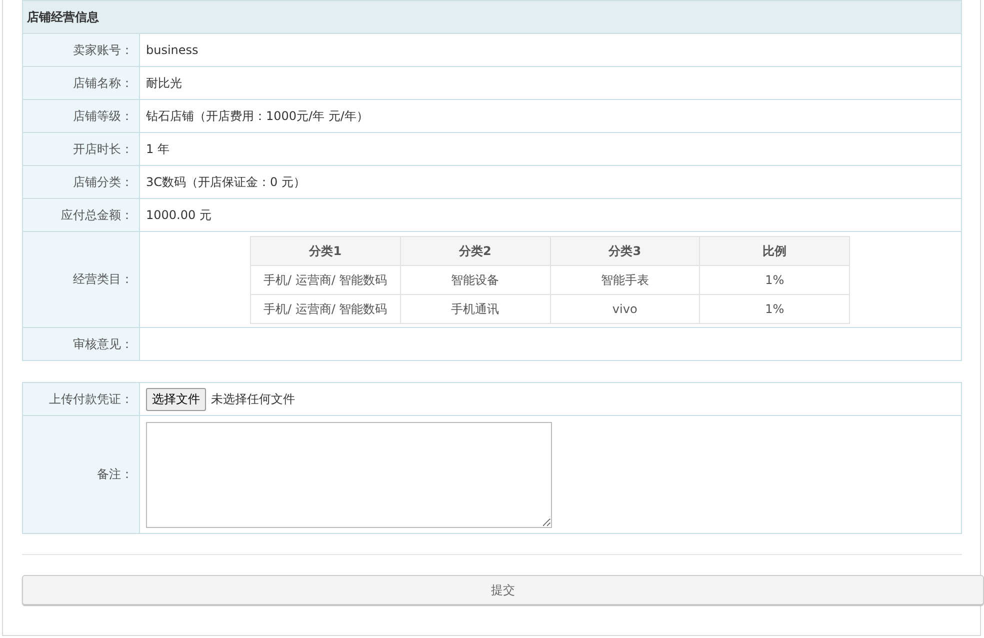 The width and height of the screenshot is (984, 638). I want to click on column-header: 分类2, so click(475, 251).